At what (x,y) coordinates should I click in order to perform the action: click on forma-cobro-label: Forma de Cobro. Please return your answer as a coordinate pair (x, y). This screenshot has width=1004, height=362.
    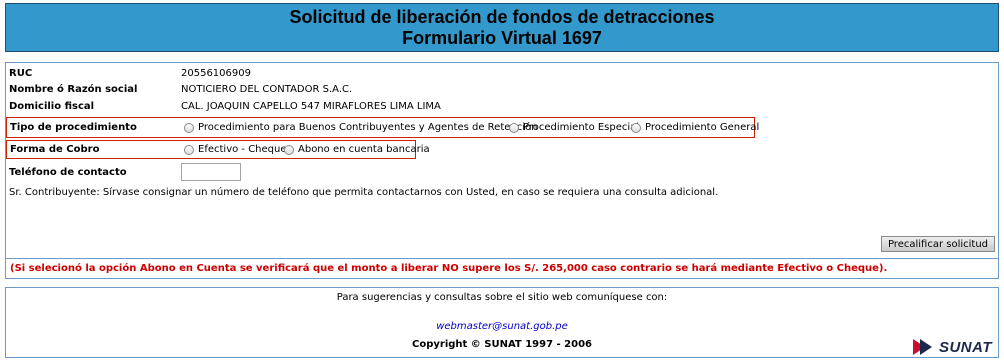
    Looking at the image, I should click on (55, 149).